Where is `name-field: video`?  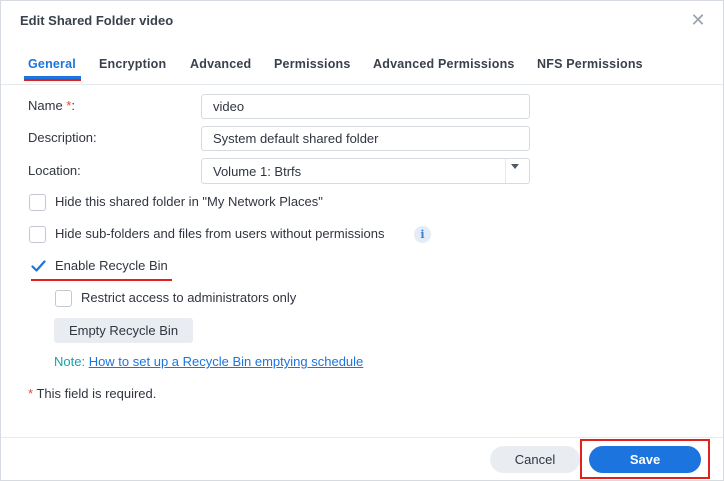
name-field: video is located at coordinates (365, 106).